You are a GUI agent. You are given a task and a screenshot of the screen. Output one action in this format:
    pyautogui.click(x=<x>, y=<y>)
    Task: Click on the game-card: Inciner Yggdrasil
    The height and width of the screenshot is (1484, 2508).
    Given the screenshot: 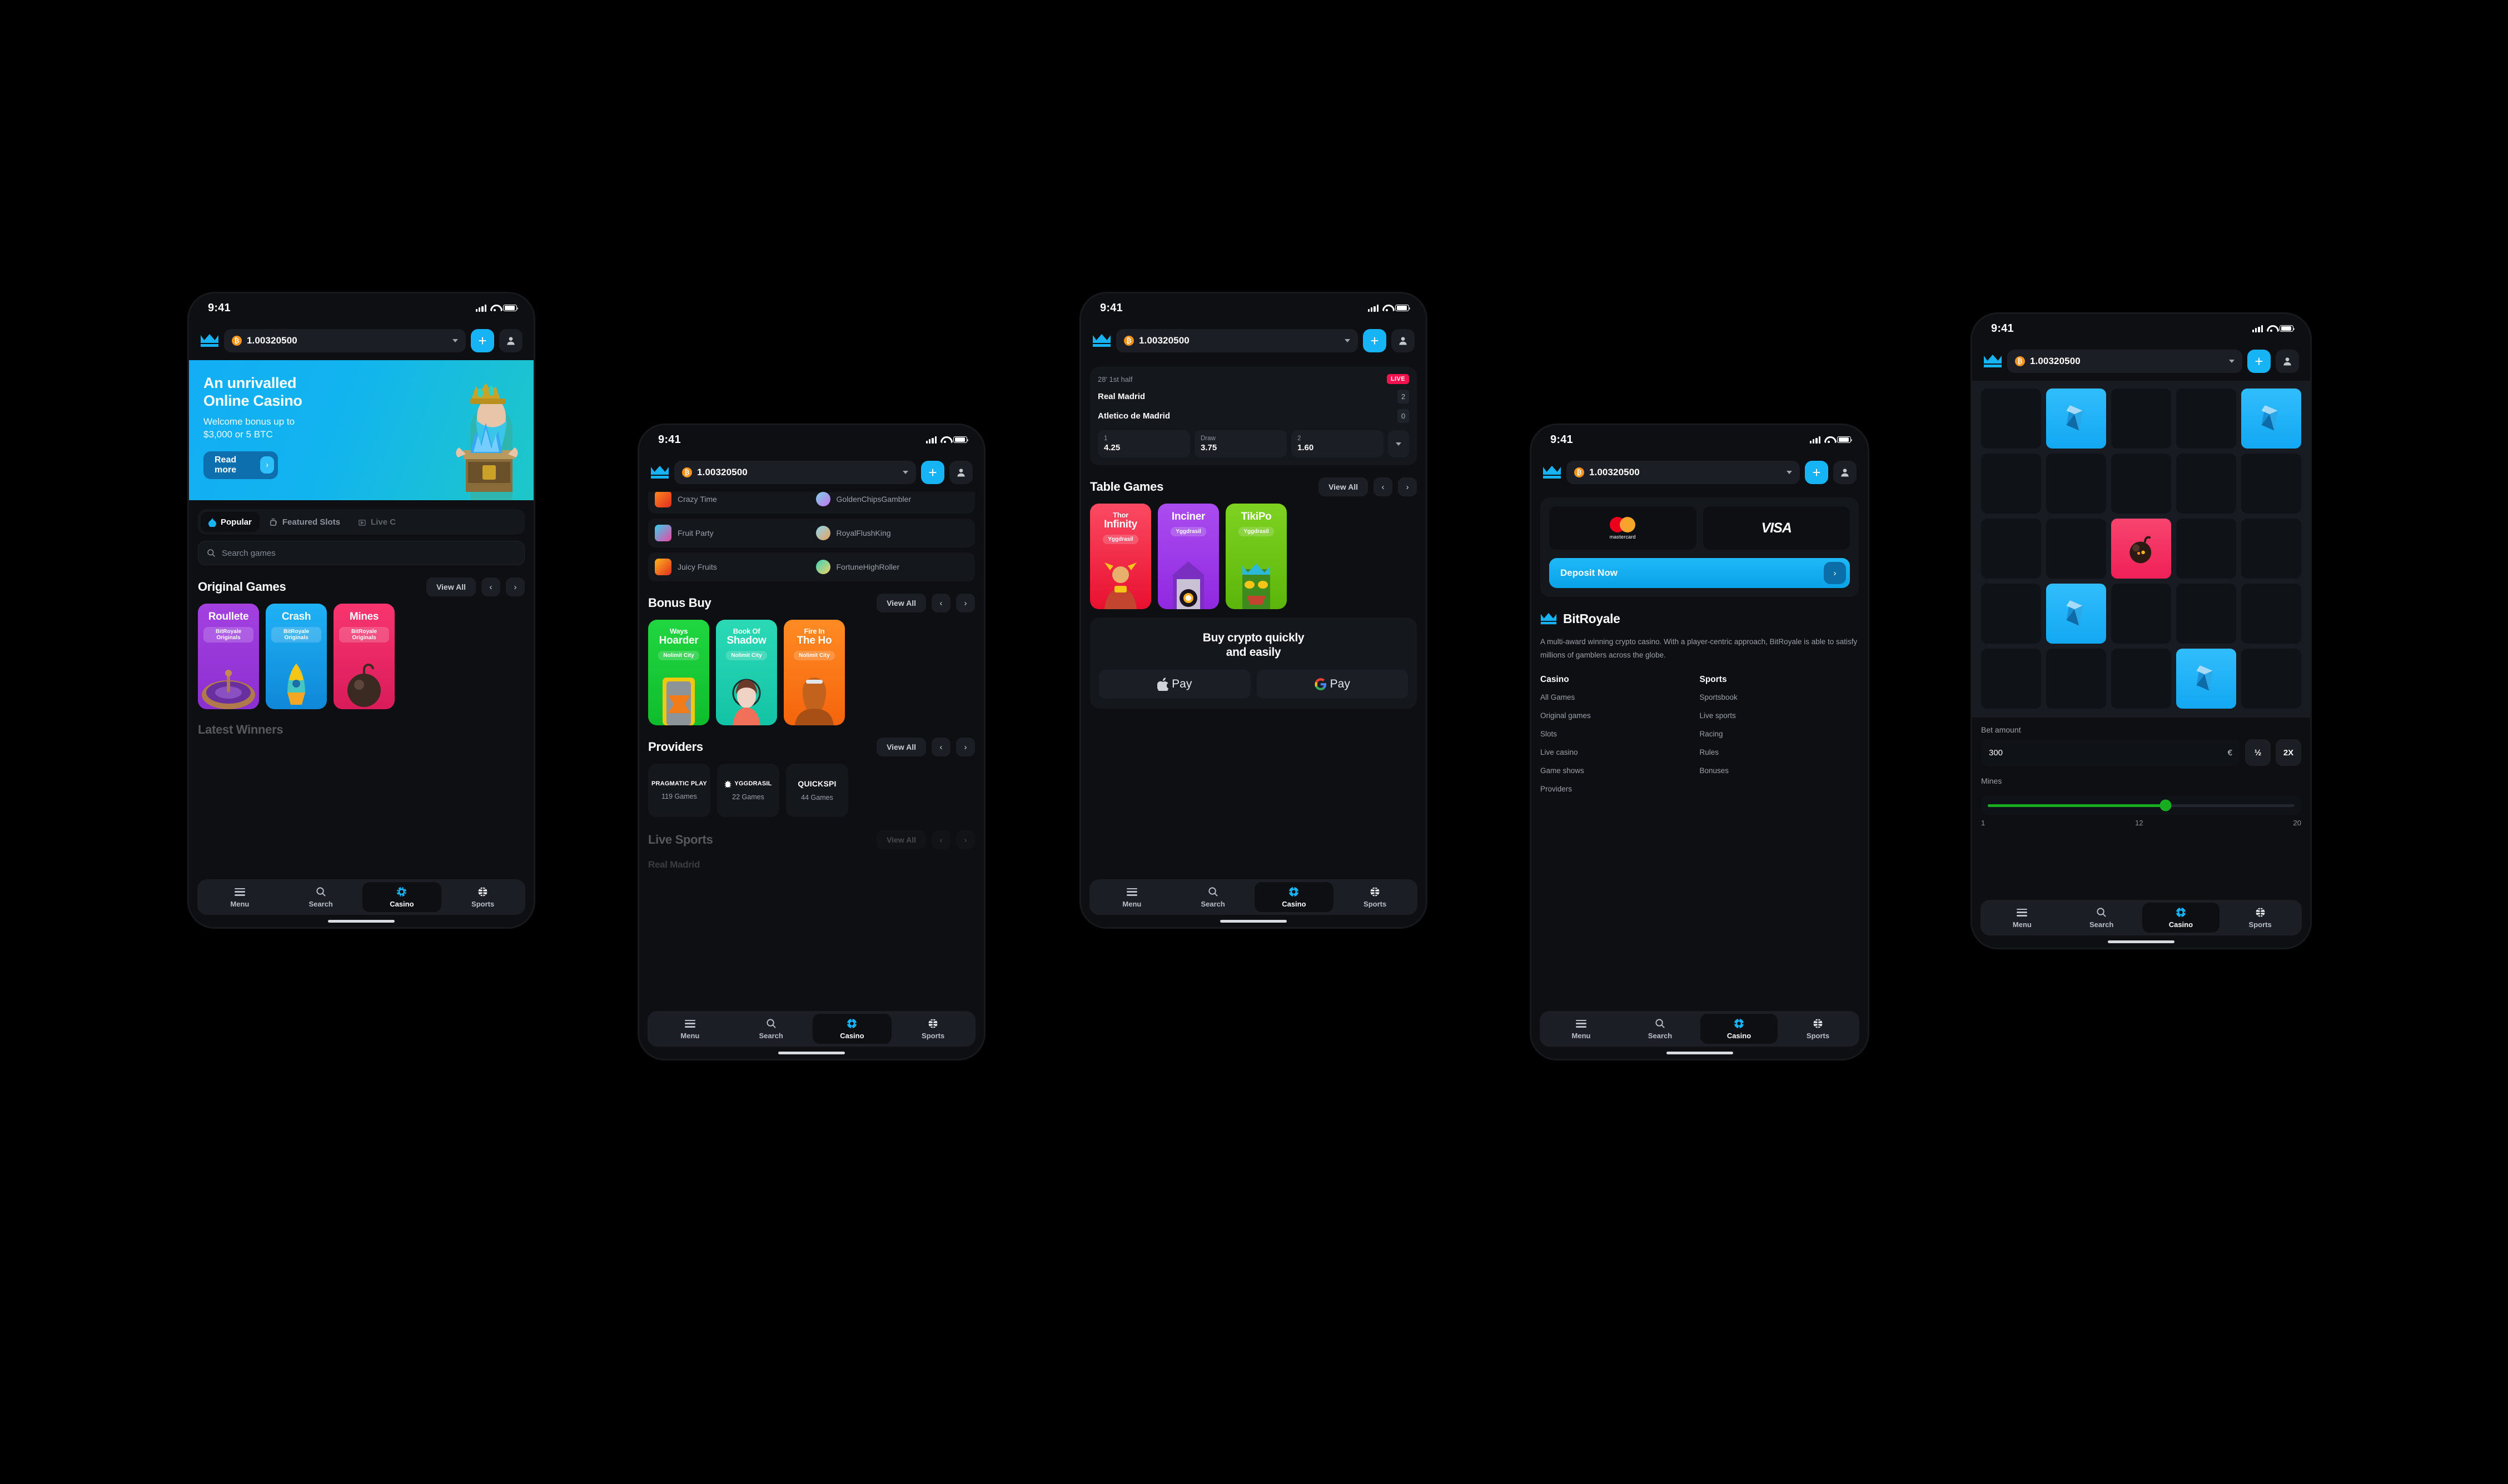 What is the action you would take?
    pyautogui.click(x=1188, y=556)
    